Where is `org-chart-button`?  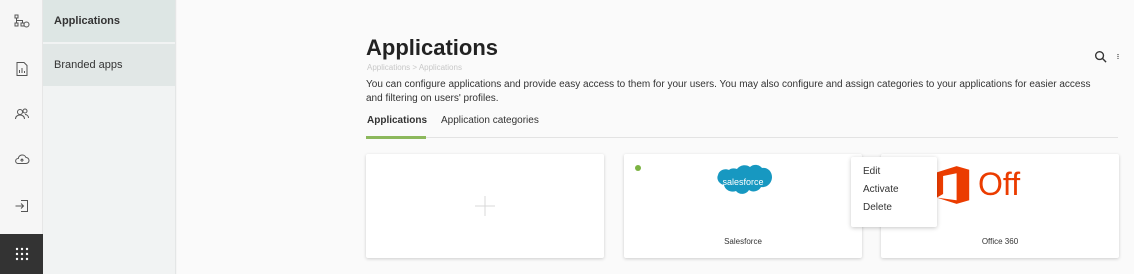
org-chart-button is located at coordinates (21, 21).